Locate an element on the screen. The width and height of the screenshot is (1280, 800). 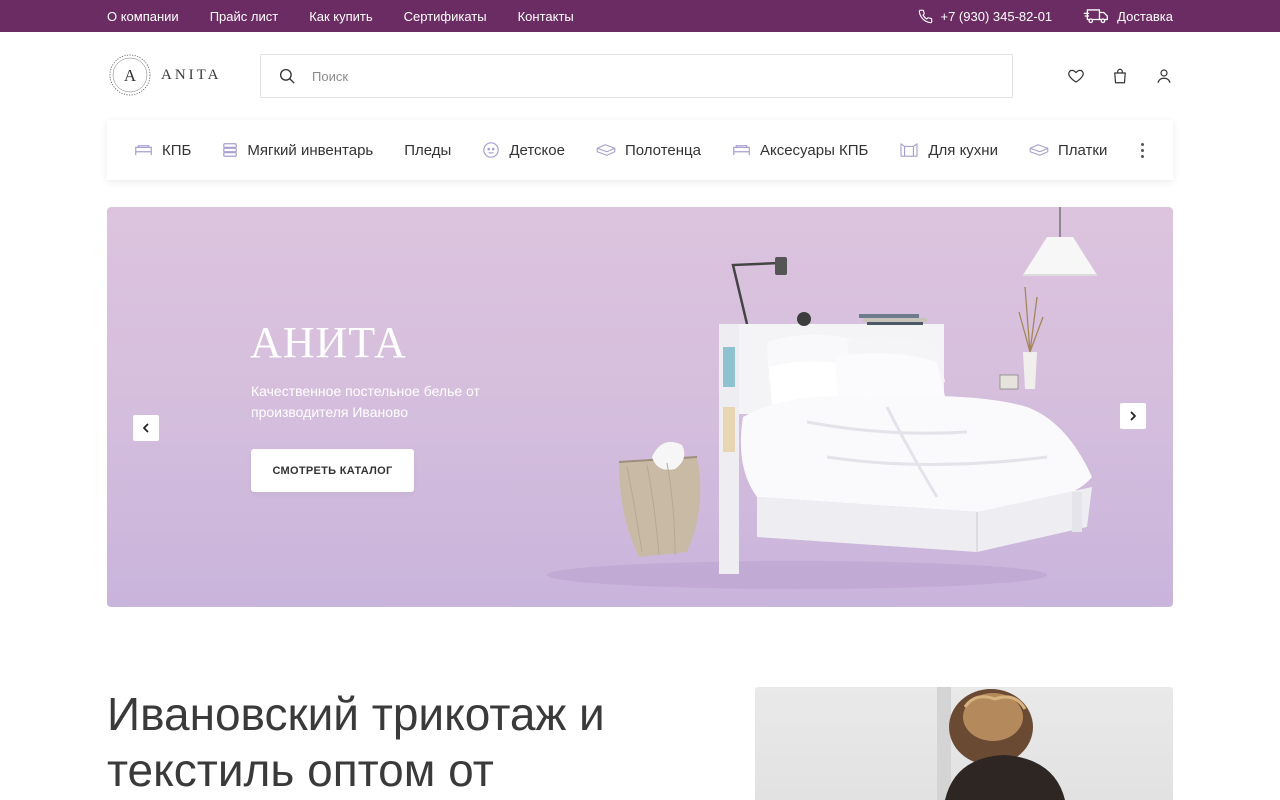
heart-icon is located at coordinates (1076, 76).